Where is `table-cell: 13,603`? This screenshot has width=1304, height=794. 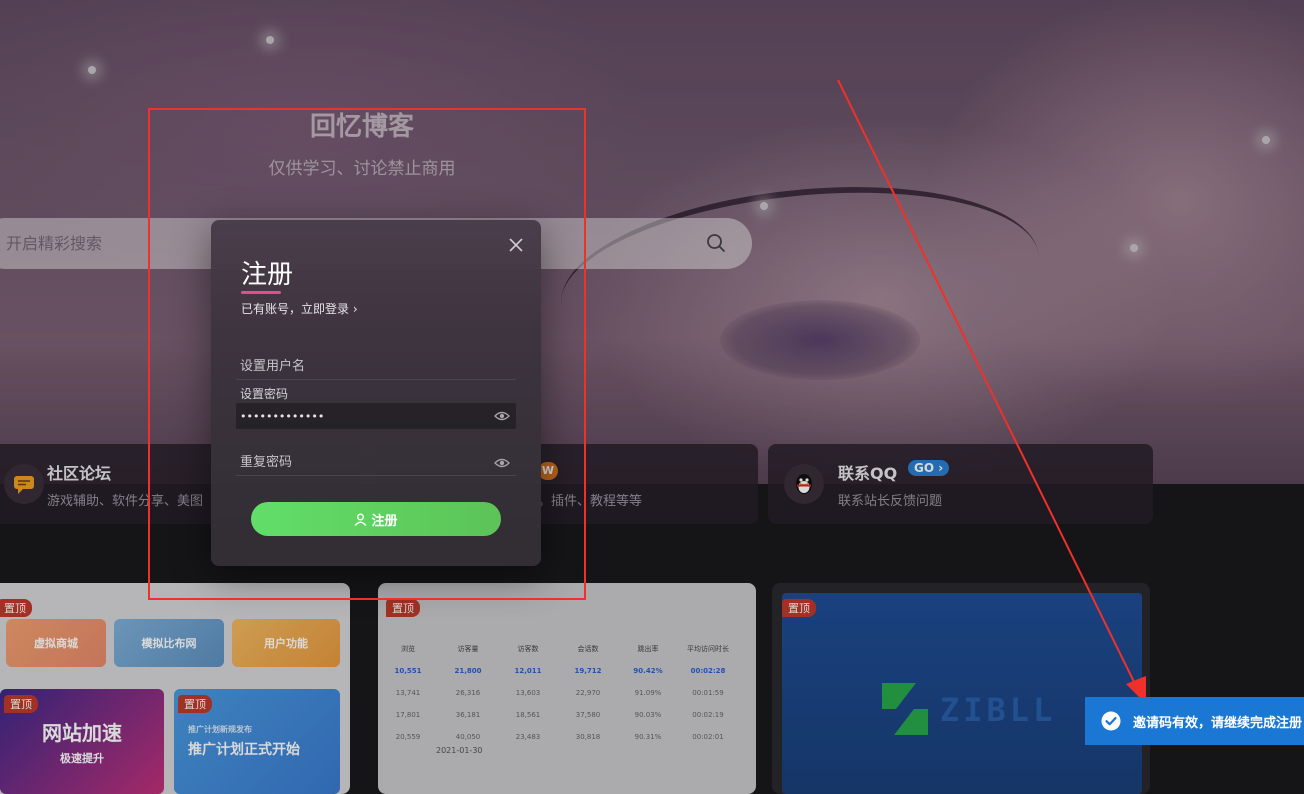 table-cell: 13,603 is located at coordinates (528, 693).